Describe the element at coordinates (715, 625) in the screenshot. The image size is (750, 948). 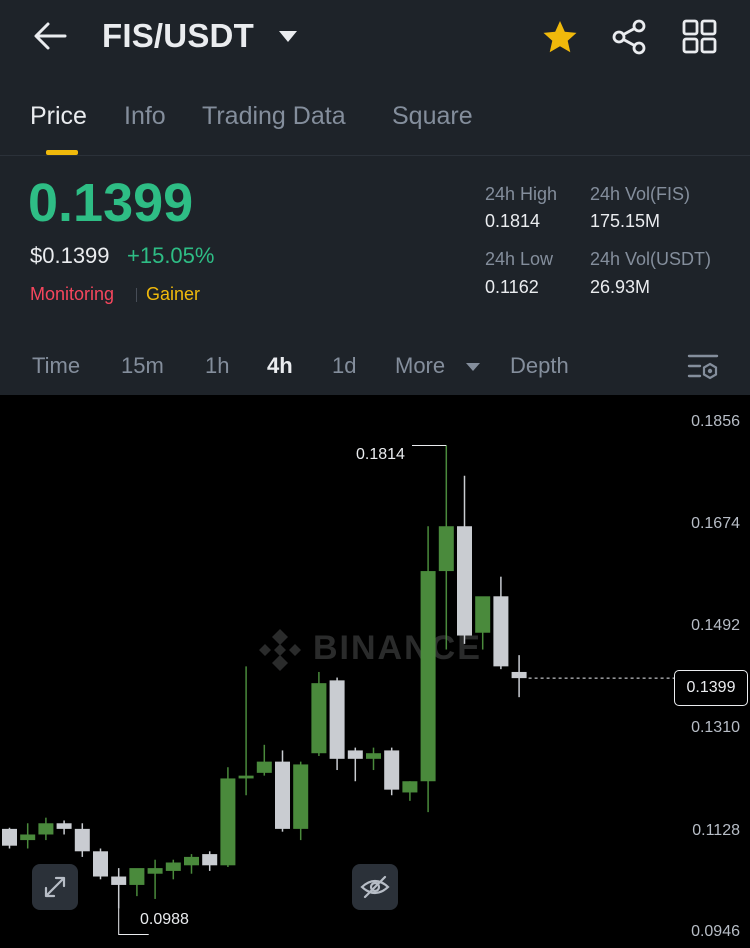
I see `y-tick-label: 0.1492` at that location.